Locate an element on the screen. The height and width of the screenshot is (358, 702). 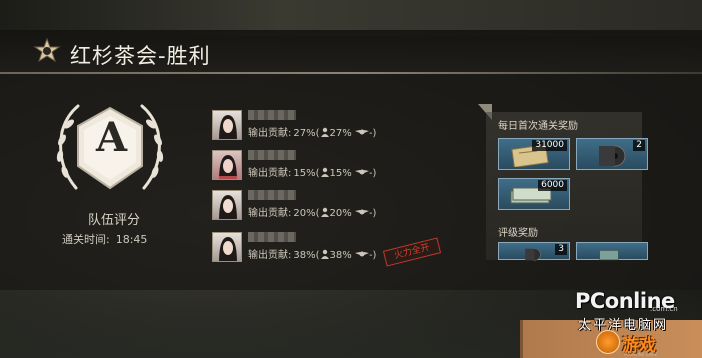
reward-item: 6000 is located at coordinates (534, 194).